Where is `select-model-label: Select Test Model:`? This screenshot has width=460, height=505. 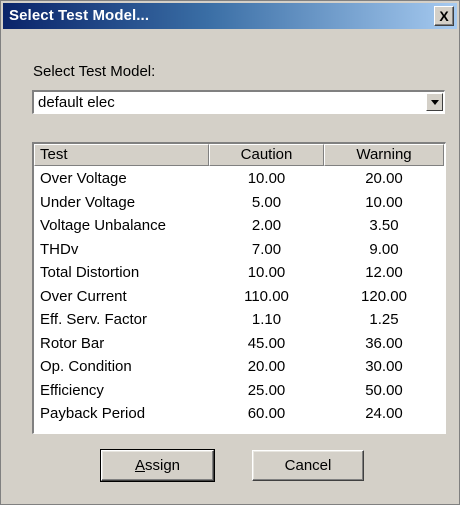 select-model-label: Select Test Model: is located at coordinates (94, 71).